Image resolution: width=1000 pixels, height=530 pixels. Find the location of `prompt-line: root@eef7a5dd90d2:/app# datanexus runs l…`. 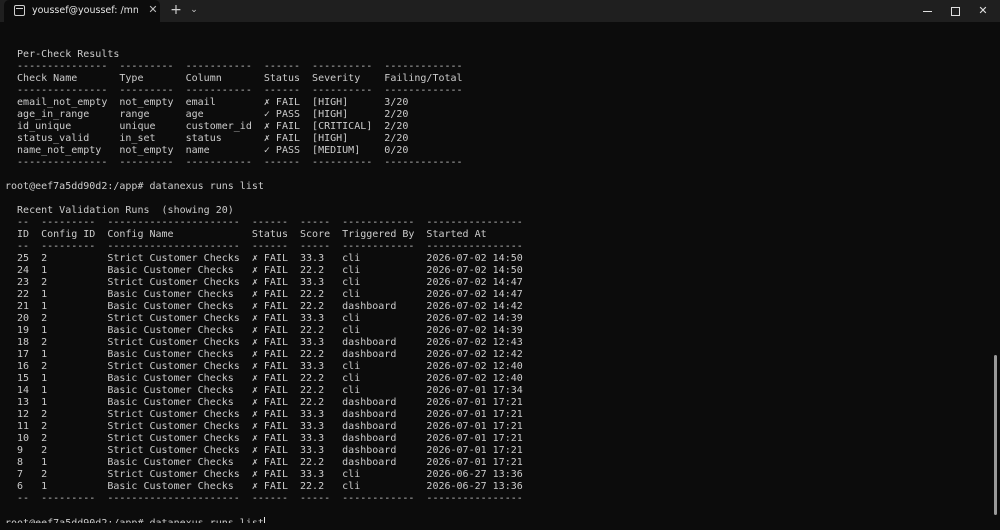

prompt-line: root@eef7a5dd90d2:/app# datanexus runs l… is located at coordinates (497, 520).